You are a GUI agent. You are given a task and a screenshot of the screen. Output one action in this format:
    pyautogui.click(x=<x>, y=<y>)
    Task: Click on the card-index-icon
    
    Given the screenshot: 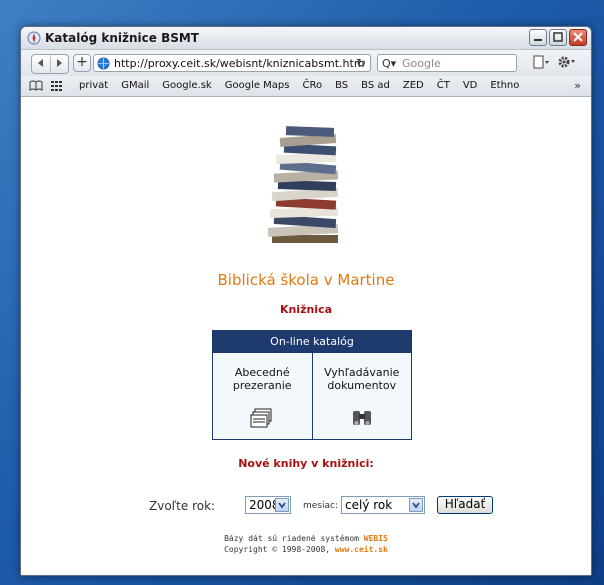 What is the action you would take?
    pyautogui.click(x=261, y=418)
    